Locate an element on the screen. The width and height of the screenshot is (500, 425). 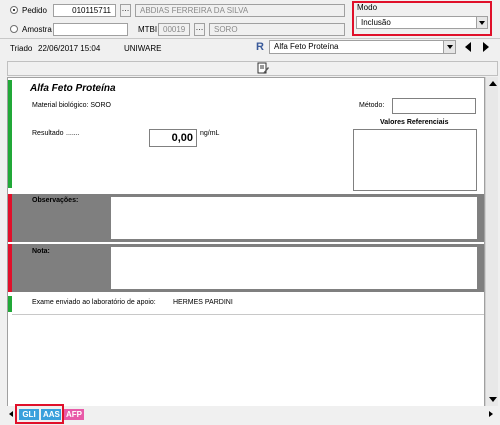
exam-dropdown-button is located at coordinates (449, 47).